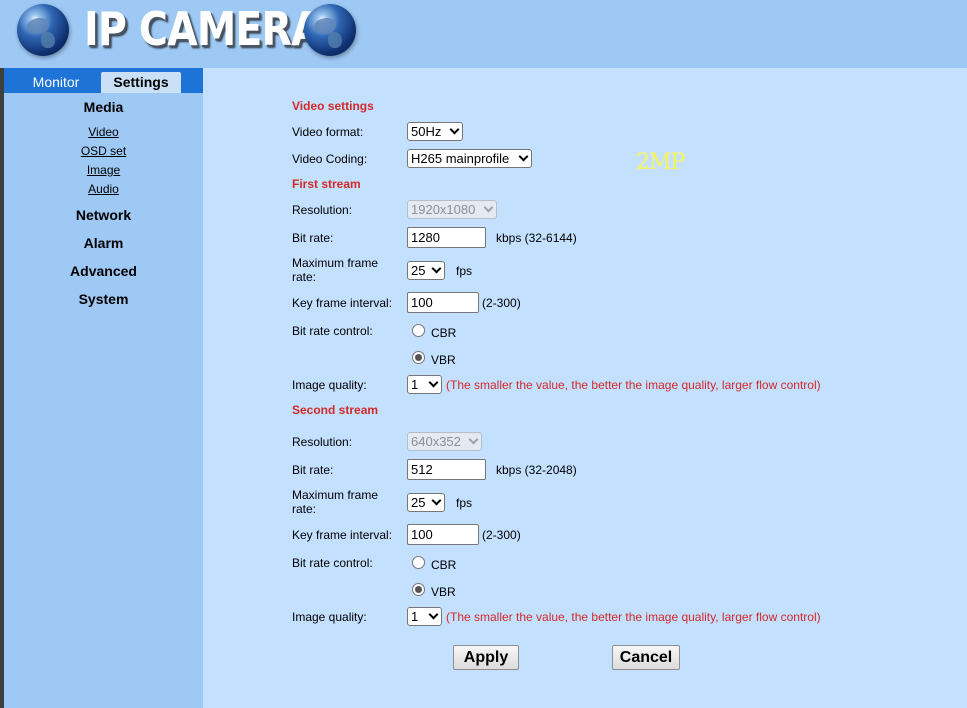 The width and height of the screenshot is (967, 708). I want to click on nav-item-audio: Audio, so click(103, 189).